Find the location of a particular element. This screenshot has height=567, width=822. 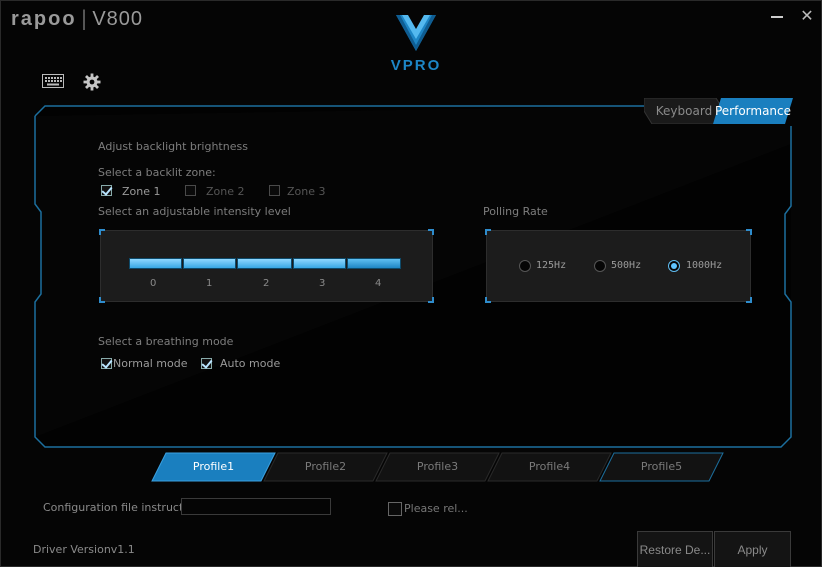

please-checkbox is located at coordinates (395, 509).